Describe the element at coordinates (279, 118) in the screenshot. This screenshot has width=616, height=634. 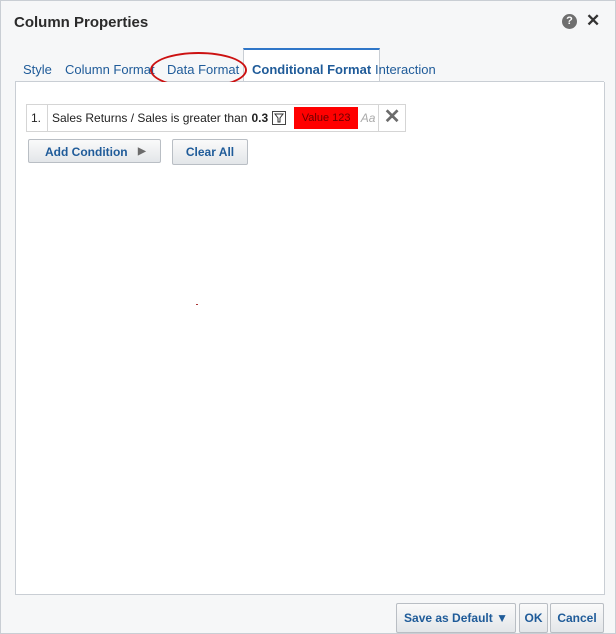
I see `filter-icon` at that location.